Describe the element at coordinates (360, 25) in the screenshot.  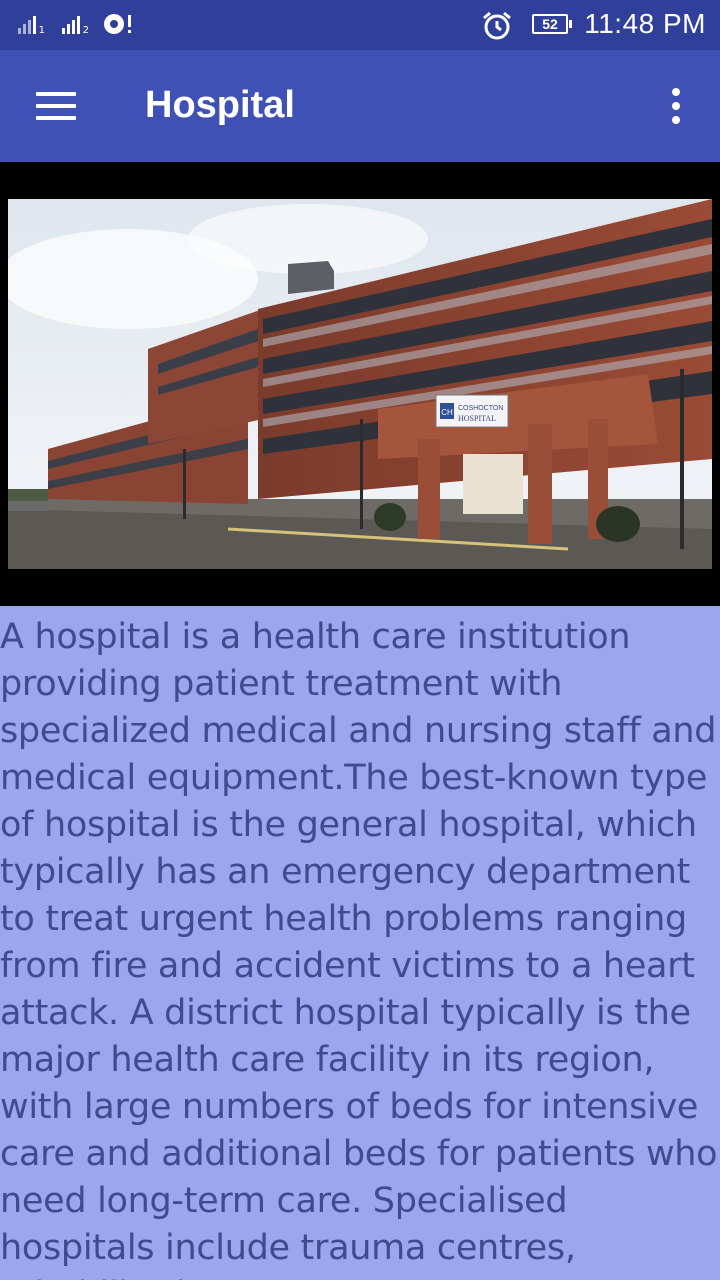
I see `status-bar: 1 2 52 11:48 PM` at that location.